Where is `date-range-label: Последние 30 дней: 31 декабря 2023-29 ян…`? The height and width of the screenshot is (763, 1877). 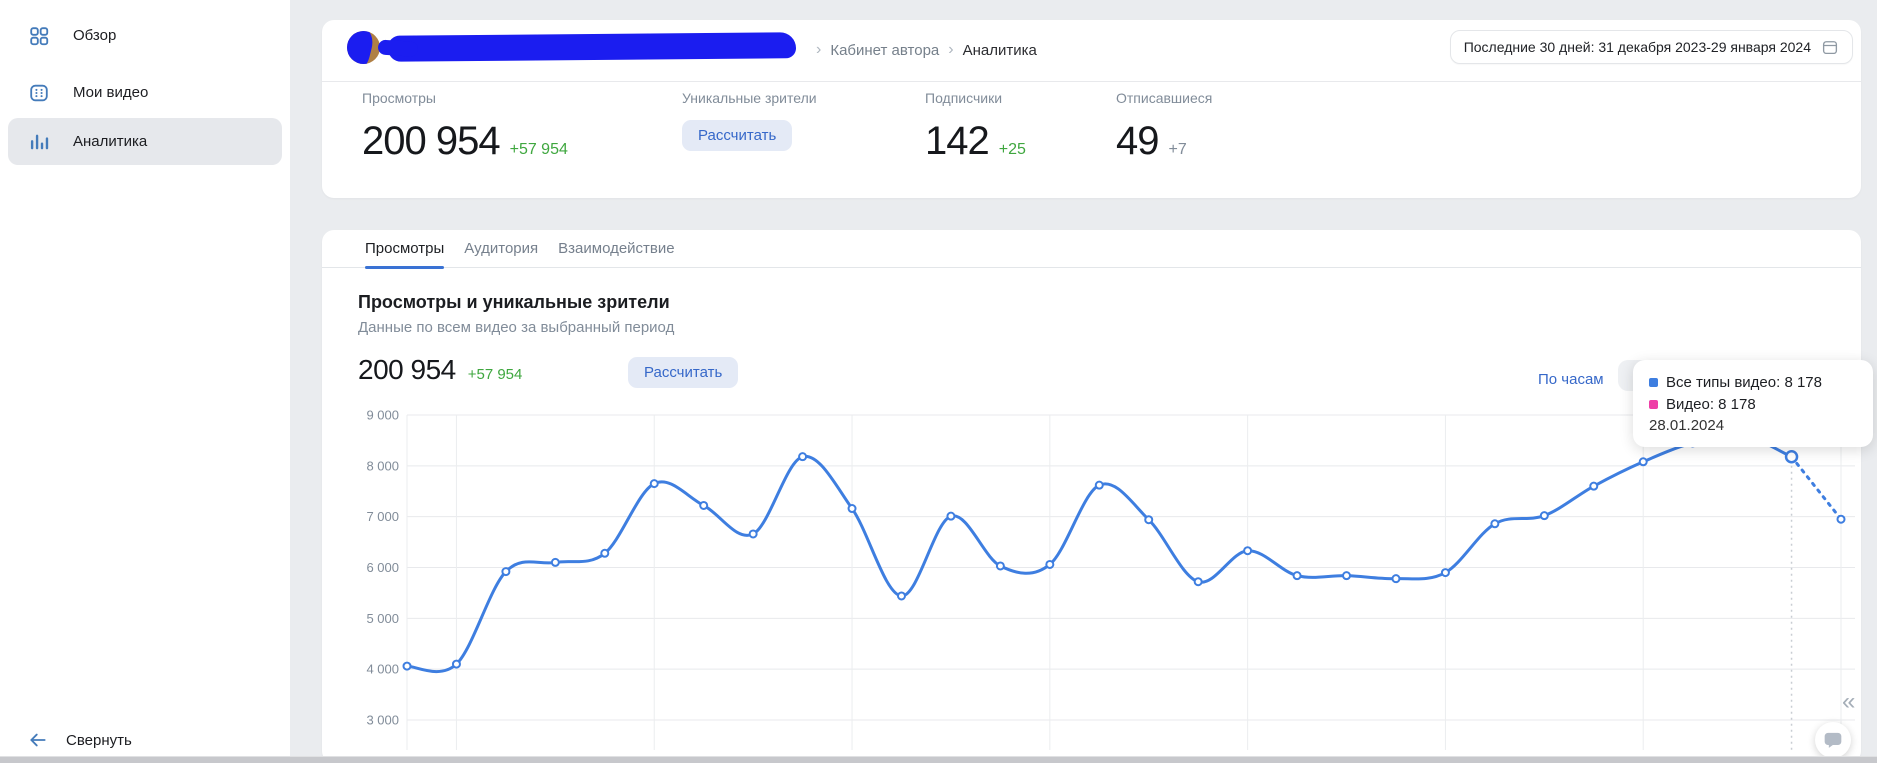
date-range-label: Последние 30 дней: 31 декабря 2023-29 ян… is located at coordinates (1637, 47).